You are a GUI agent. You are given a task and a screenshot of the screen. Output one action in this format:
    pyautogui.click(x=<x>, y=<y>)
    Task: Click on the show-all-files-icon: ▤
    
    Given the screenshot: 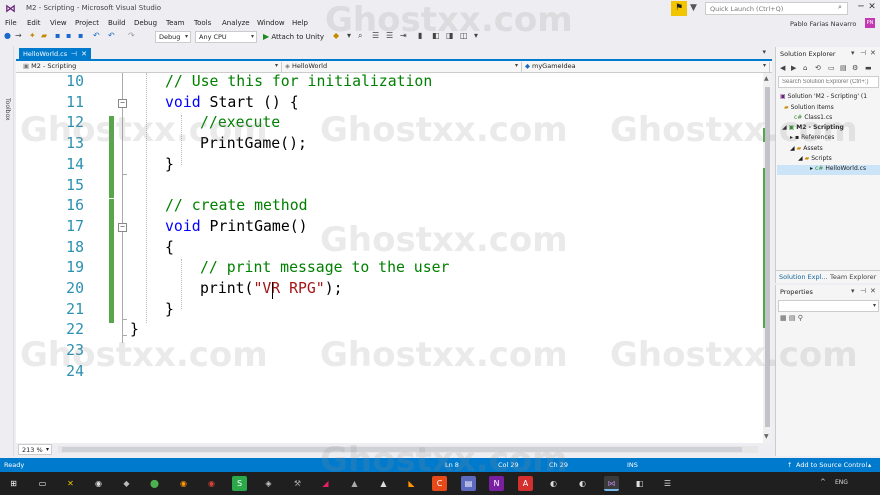 What is the action you would take?
    pyautogui.click(x=843, y=68)
    